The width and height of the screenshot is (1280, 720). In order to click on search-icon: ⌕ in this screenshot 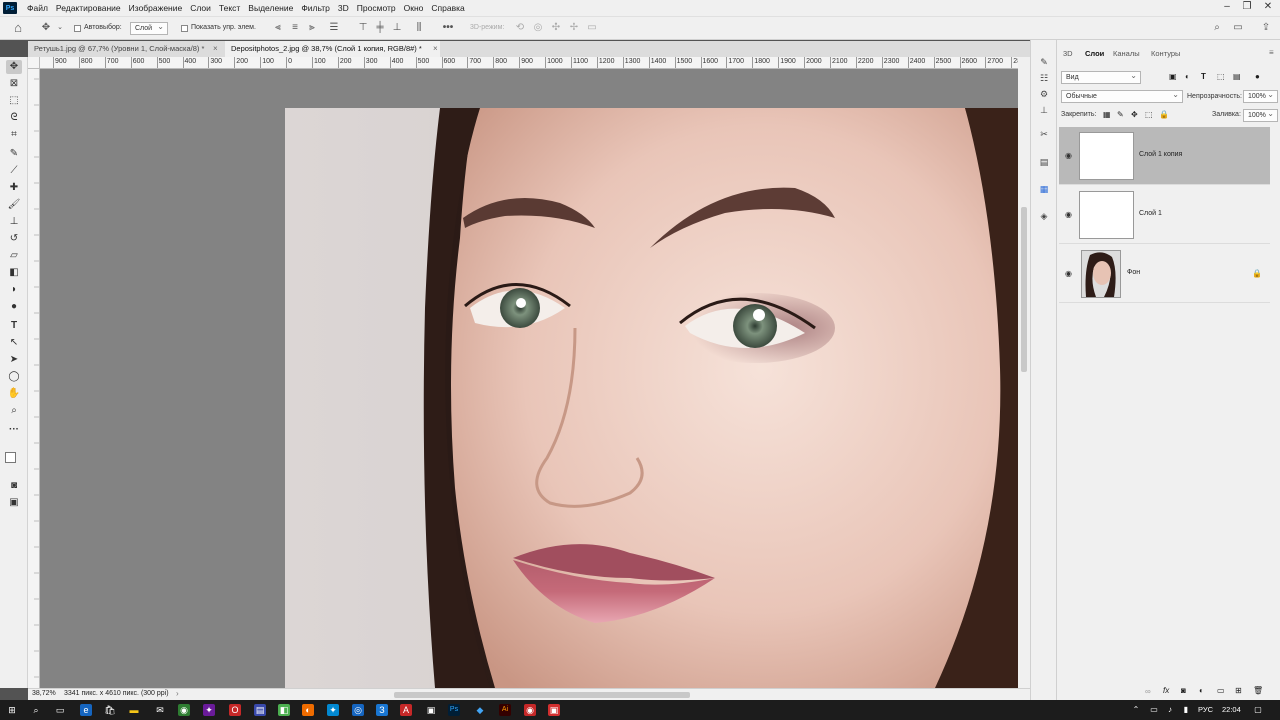, I will do `click(36, 710)`.